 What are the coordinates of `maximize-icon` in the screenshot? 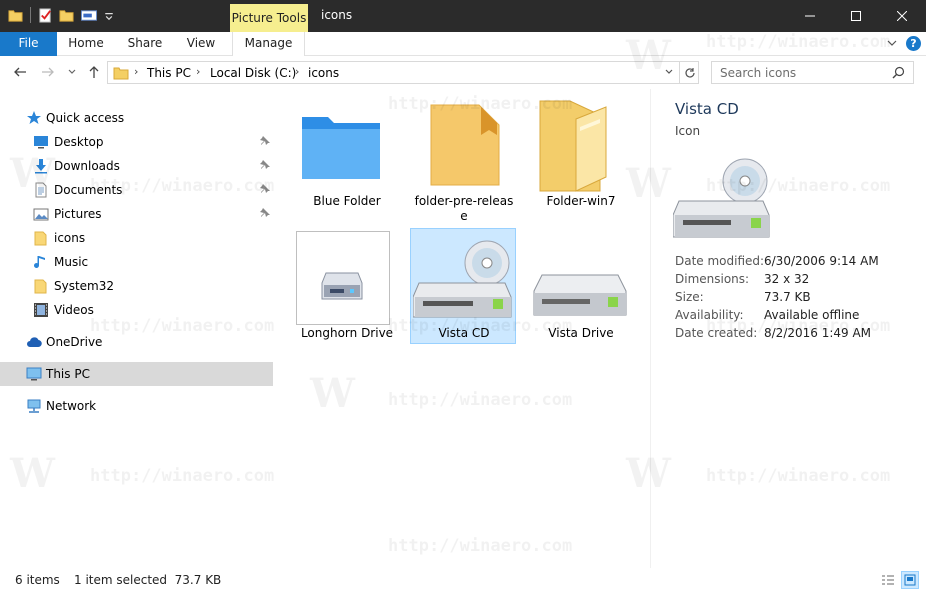 It's located at (856, 16).